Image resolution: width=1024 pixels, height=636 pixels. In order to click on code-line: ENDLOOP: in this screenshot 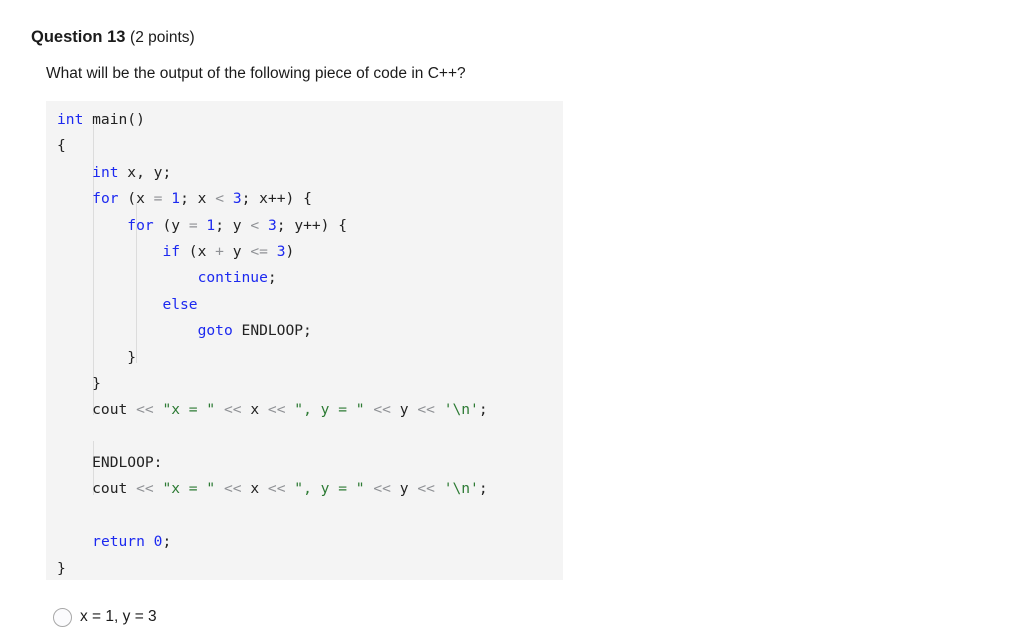, I will do `click(304, 463)`.